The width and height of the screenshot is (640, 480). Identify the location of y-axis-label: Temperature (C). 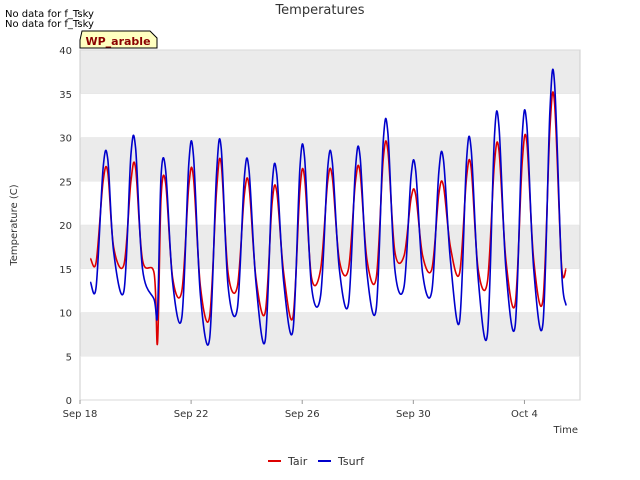
(14, 225).